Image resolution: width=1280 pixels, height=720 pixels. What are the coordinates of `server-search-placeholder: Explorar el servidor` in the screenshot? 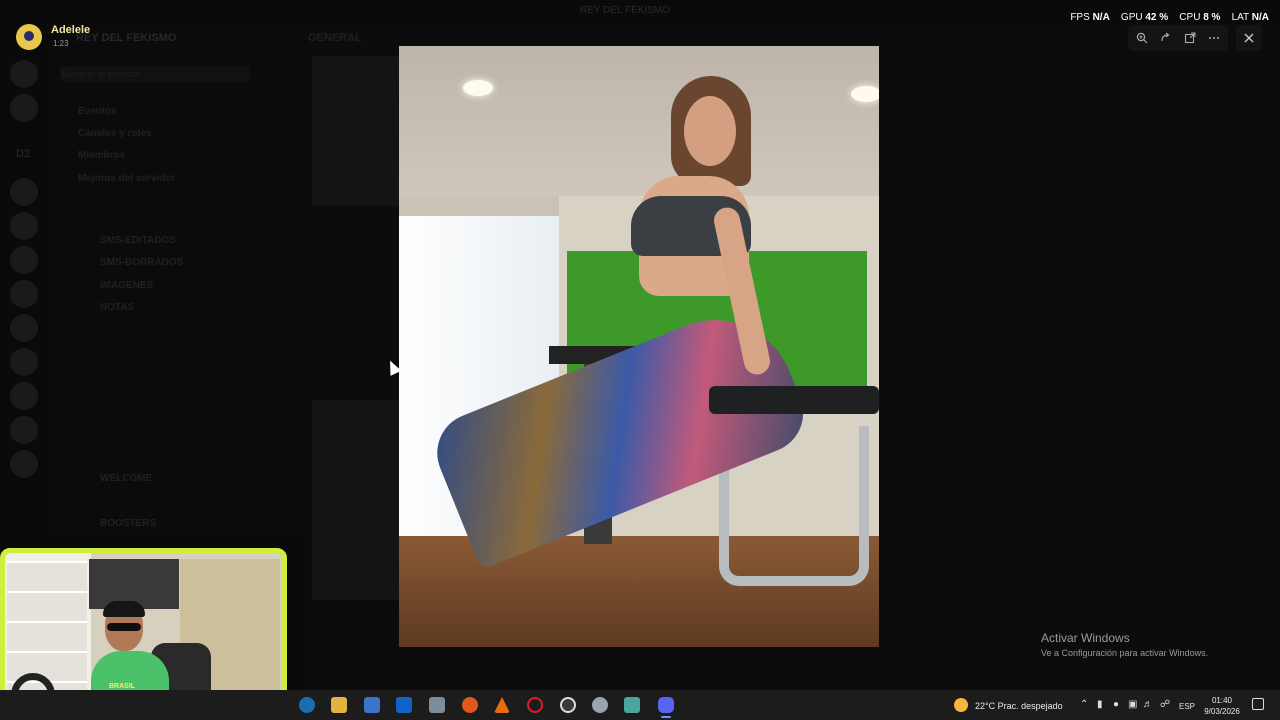 It's located at (101, 74).